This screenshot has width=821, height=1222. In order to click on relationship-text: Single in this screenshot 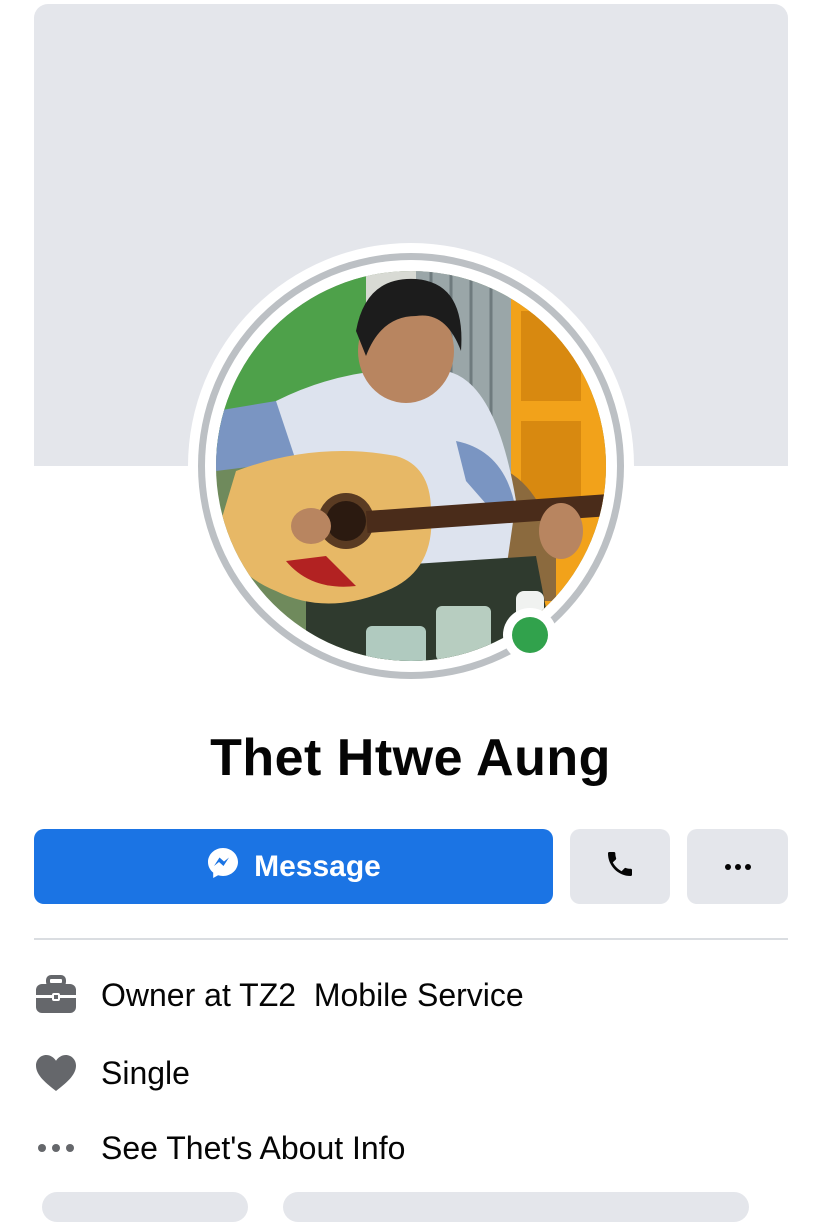, I will do `click(145, 1072)`.